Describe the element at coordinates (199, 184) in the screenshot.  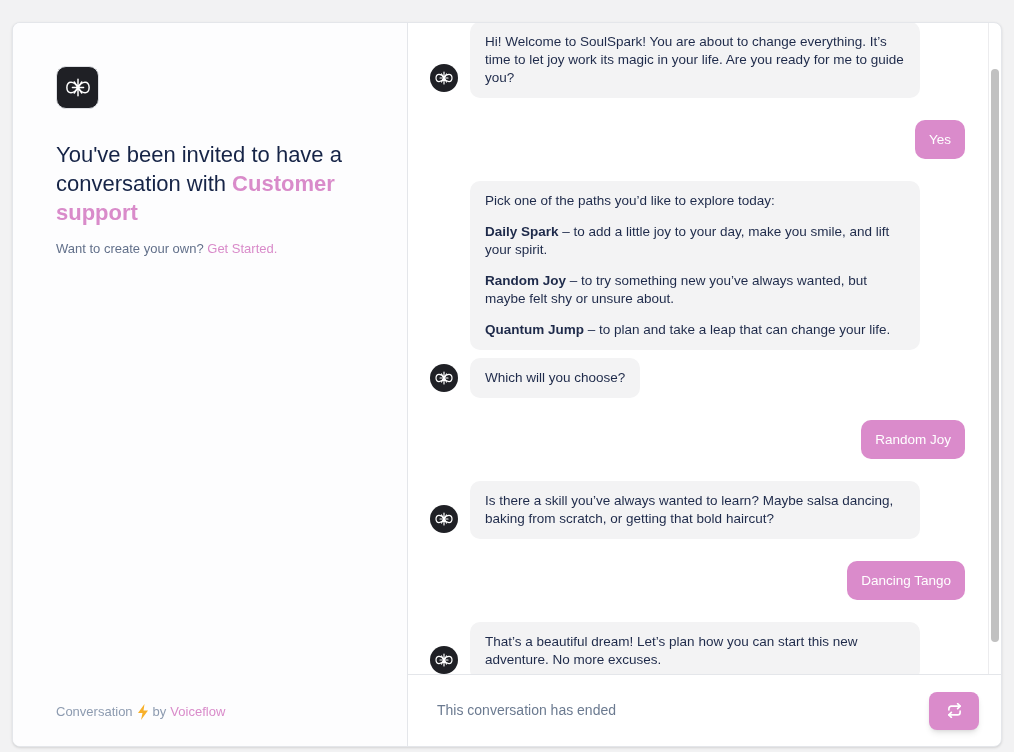
I see `invite-heading: You've been invited to have a conversation with Customer support` at that location.